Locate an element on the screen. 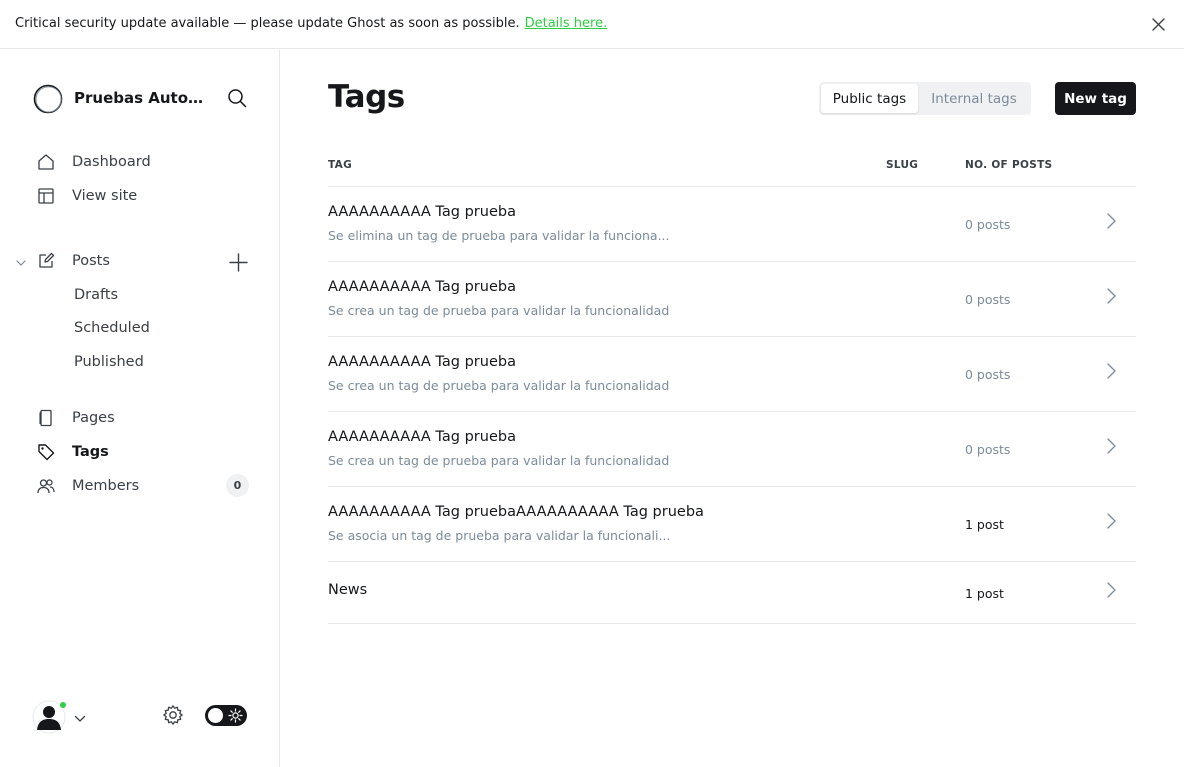 This screenshot has width=1184, height=767. table-divider is located at coordinates (732, 623).